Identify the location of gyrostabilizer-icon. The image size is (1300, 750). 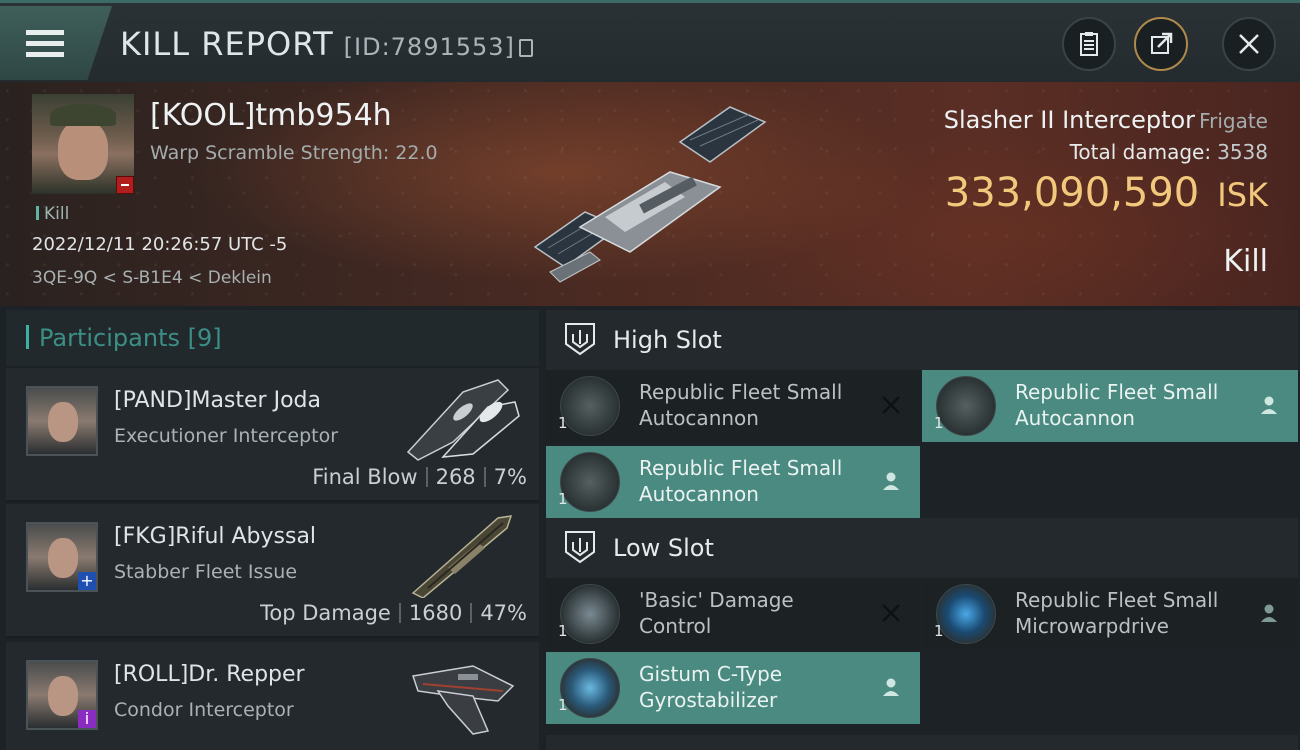
(590, 688).